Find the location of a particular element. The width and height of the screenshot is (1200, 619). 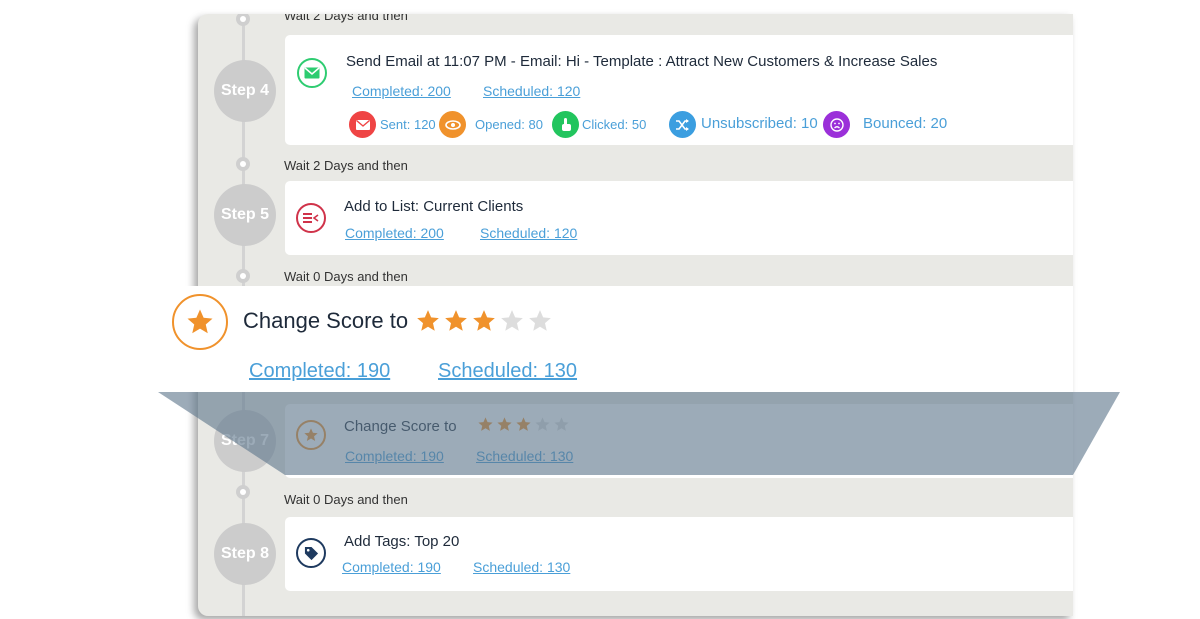

list-add-icon is located at coordinates (311, 218).